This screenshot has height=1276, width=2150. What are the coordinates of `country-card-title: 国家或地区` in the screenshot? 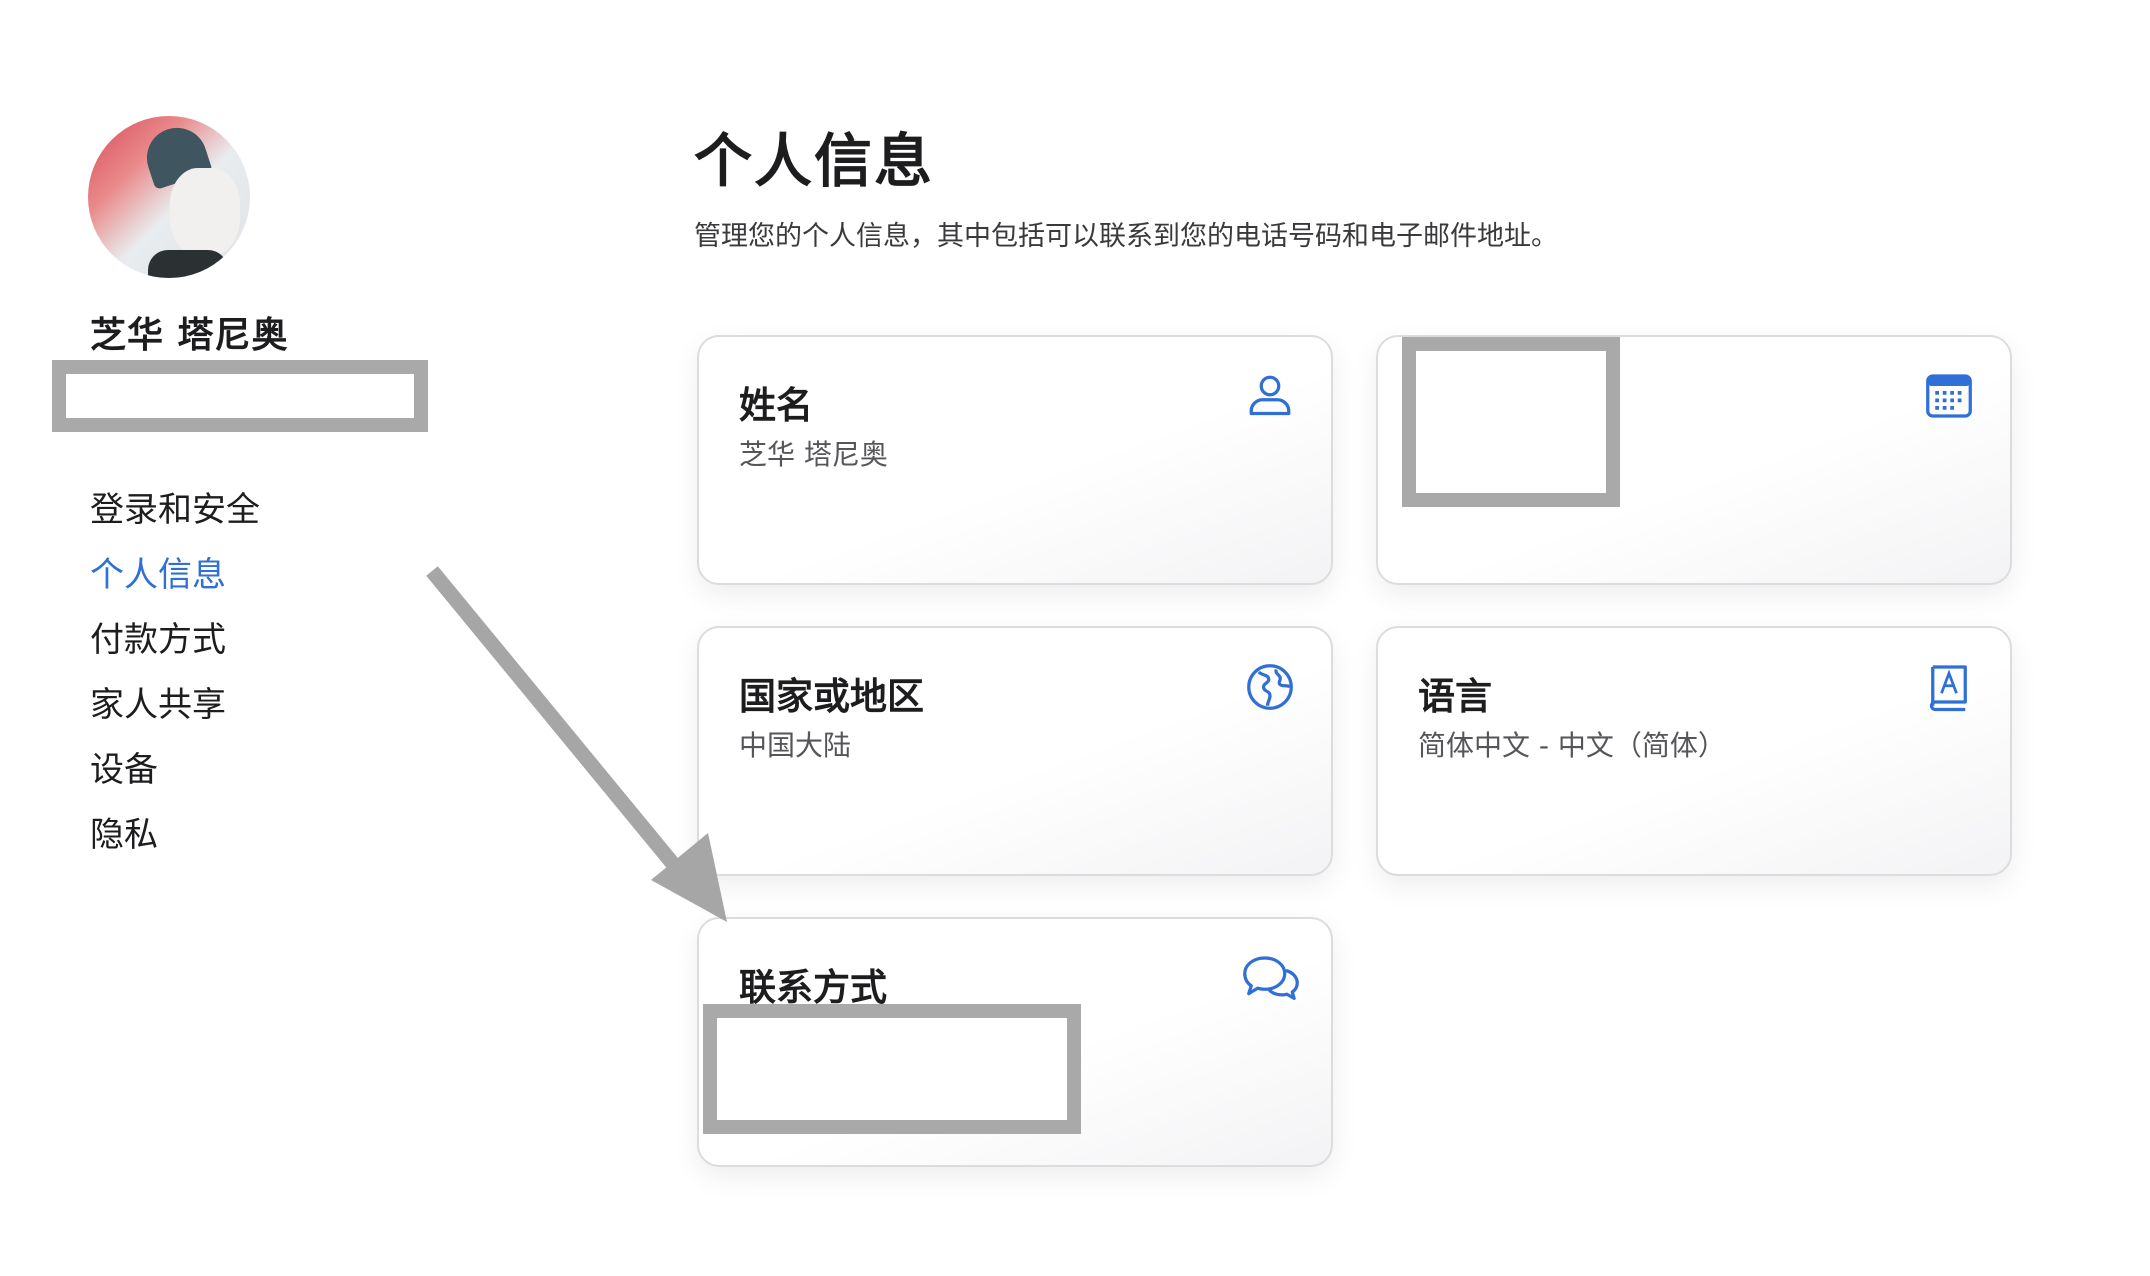 It's located at (831, 696).